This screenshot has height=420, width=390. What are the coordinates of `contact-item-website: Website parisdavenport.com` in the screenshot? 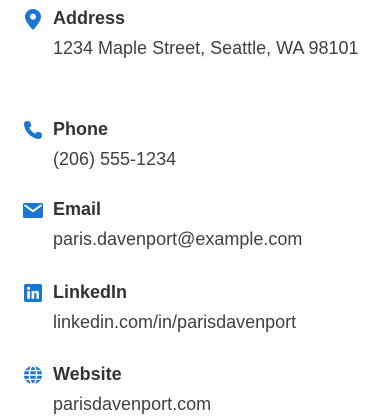 It's located at (195, 391).